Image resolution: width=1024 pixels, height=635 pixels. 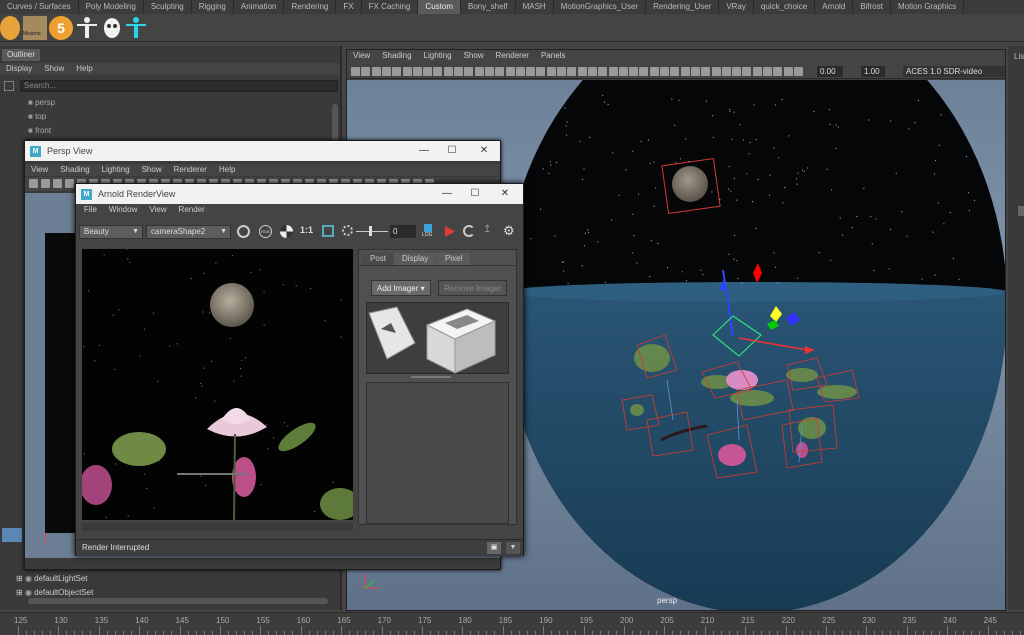 What do you see at coordinates (90, 211) in the screenshot?
I see `renderview-menu-file: File` at bounding box center [90, 211].